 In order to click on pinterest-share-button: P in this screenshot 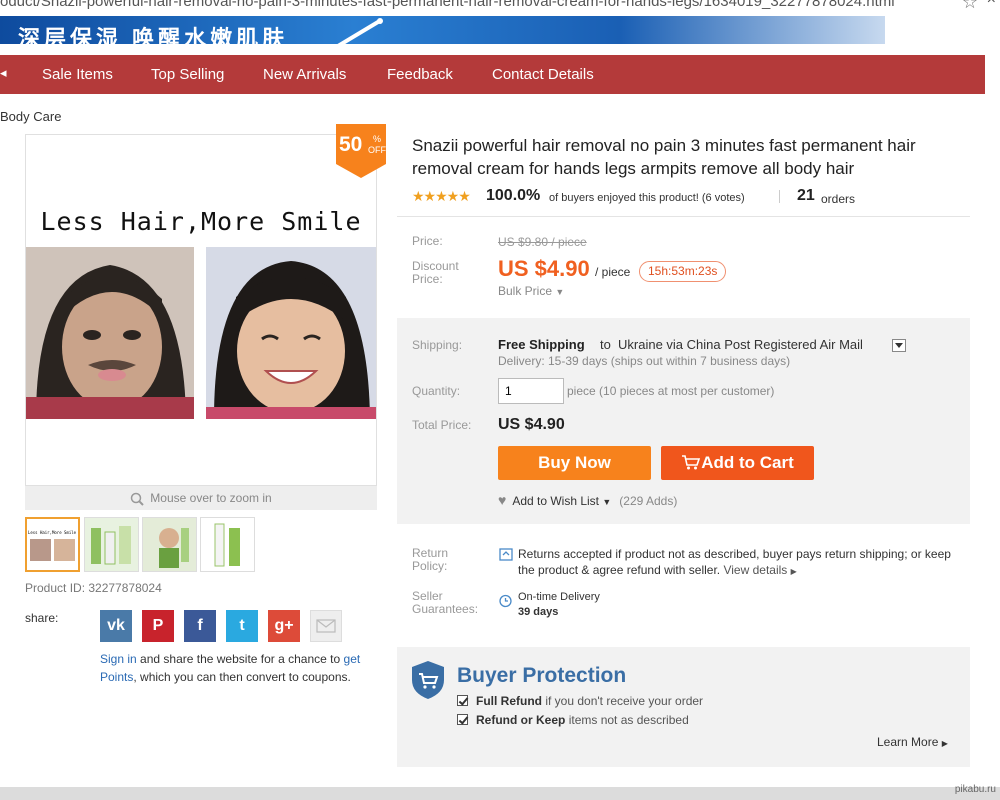, I will do `click(158, 626)`.